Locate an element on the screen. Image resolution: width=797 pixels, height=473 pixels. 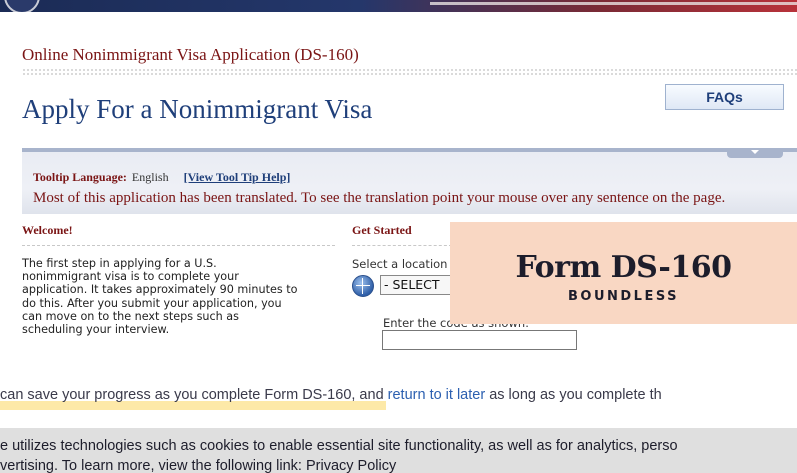
overlay-brand: BOUNDLESS is located at coordinates (623, 296).